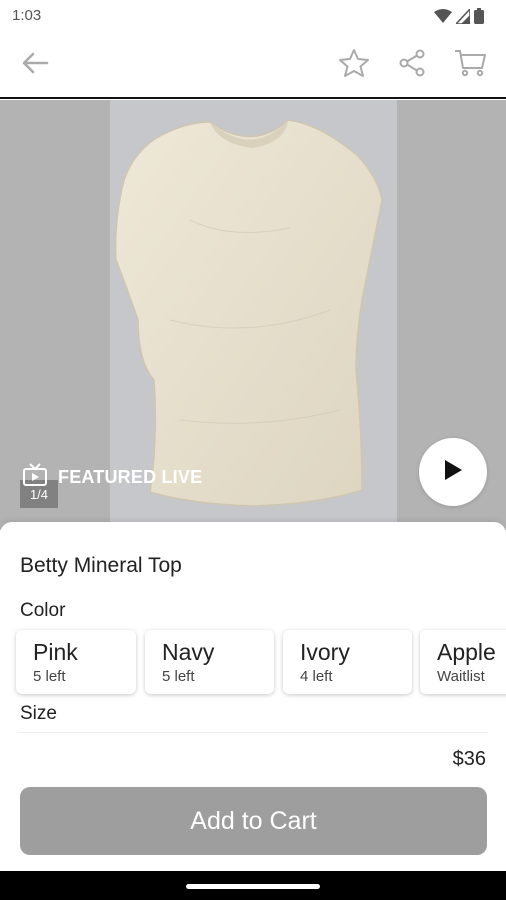 The width and height of the screenshot is (506, 900). What do you see at coordinates (35, 477) in the screenshot?
I see `live-tv-icon` at bounding box center [35, 477].